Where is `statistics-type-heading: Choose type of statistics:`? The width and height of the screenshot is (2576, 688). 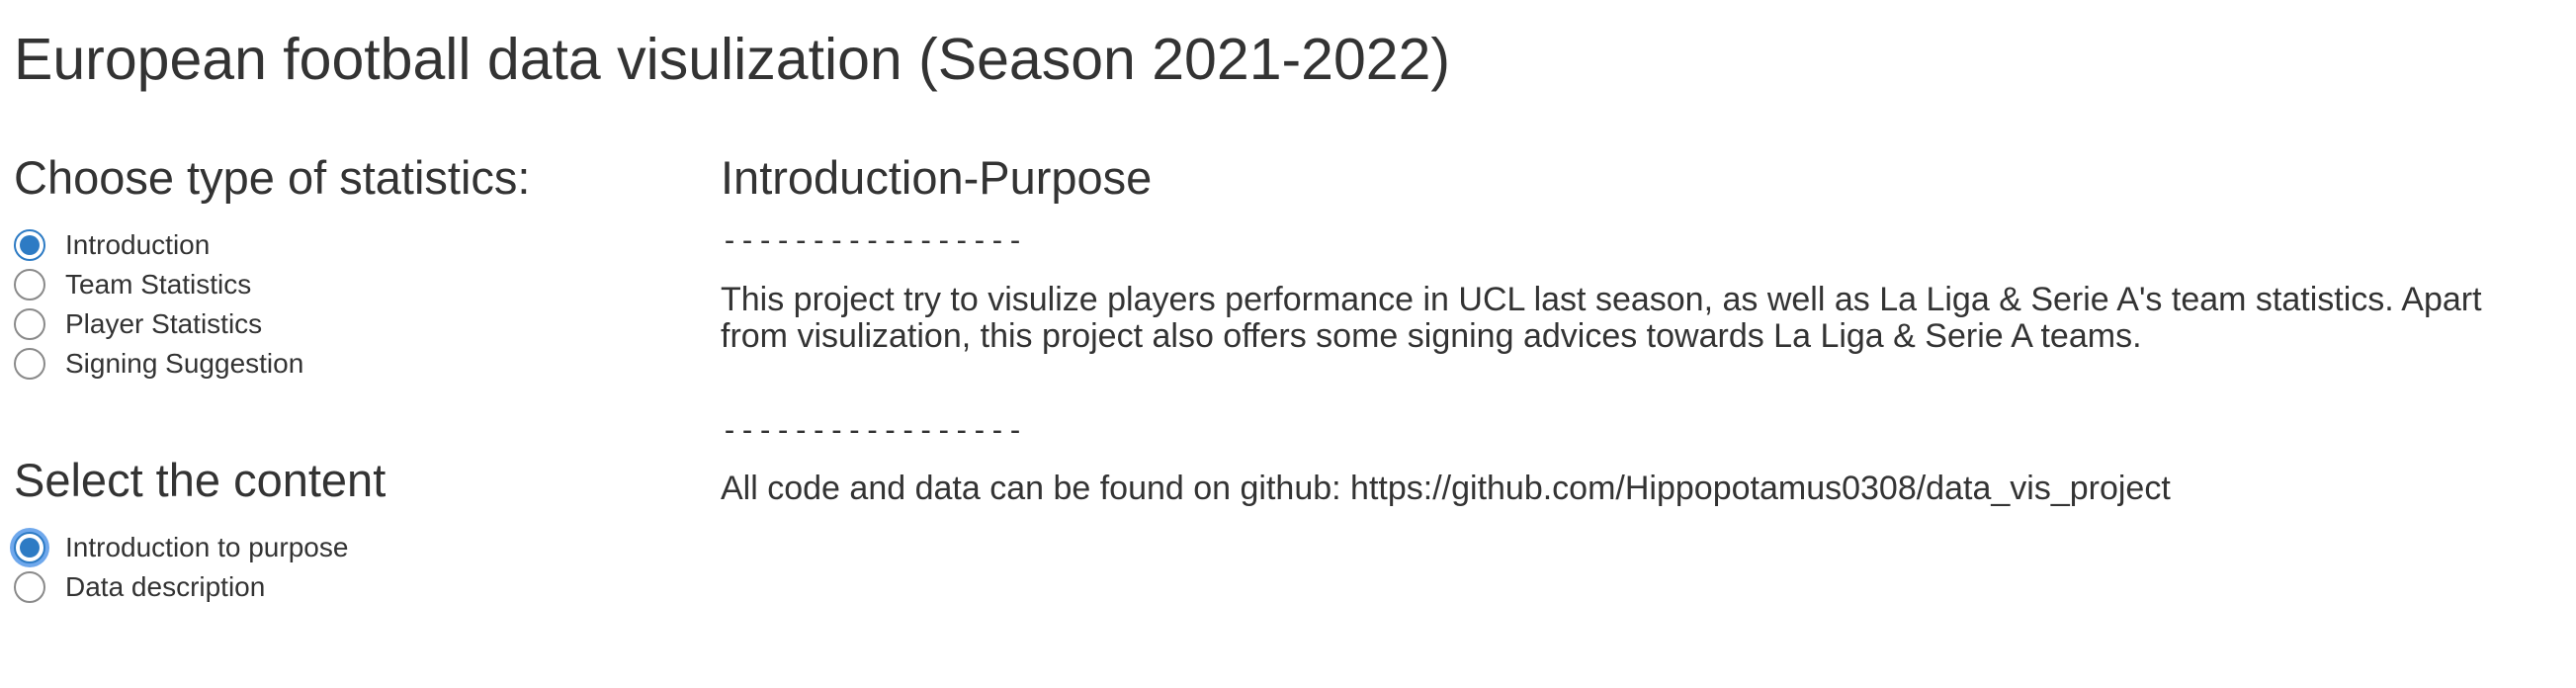 statistics-type-heading: Choose type of statistics: is located at coordinates (272, 178).